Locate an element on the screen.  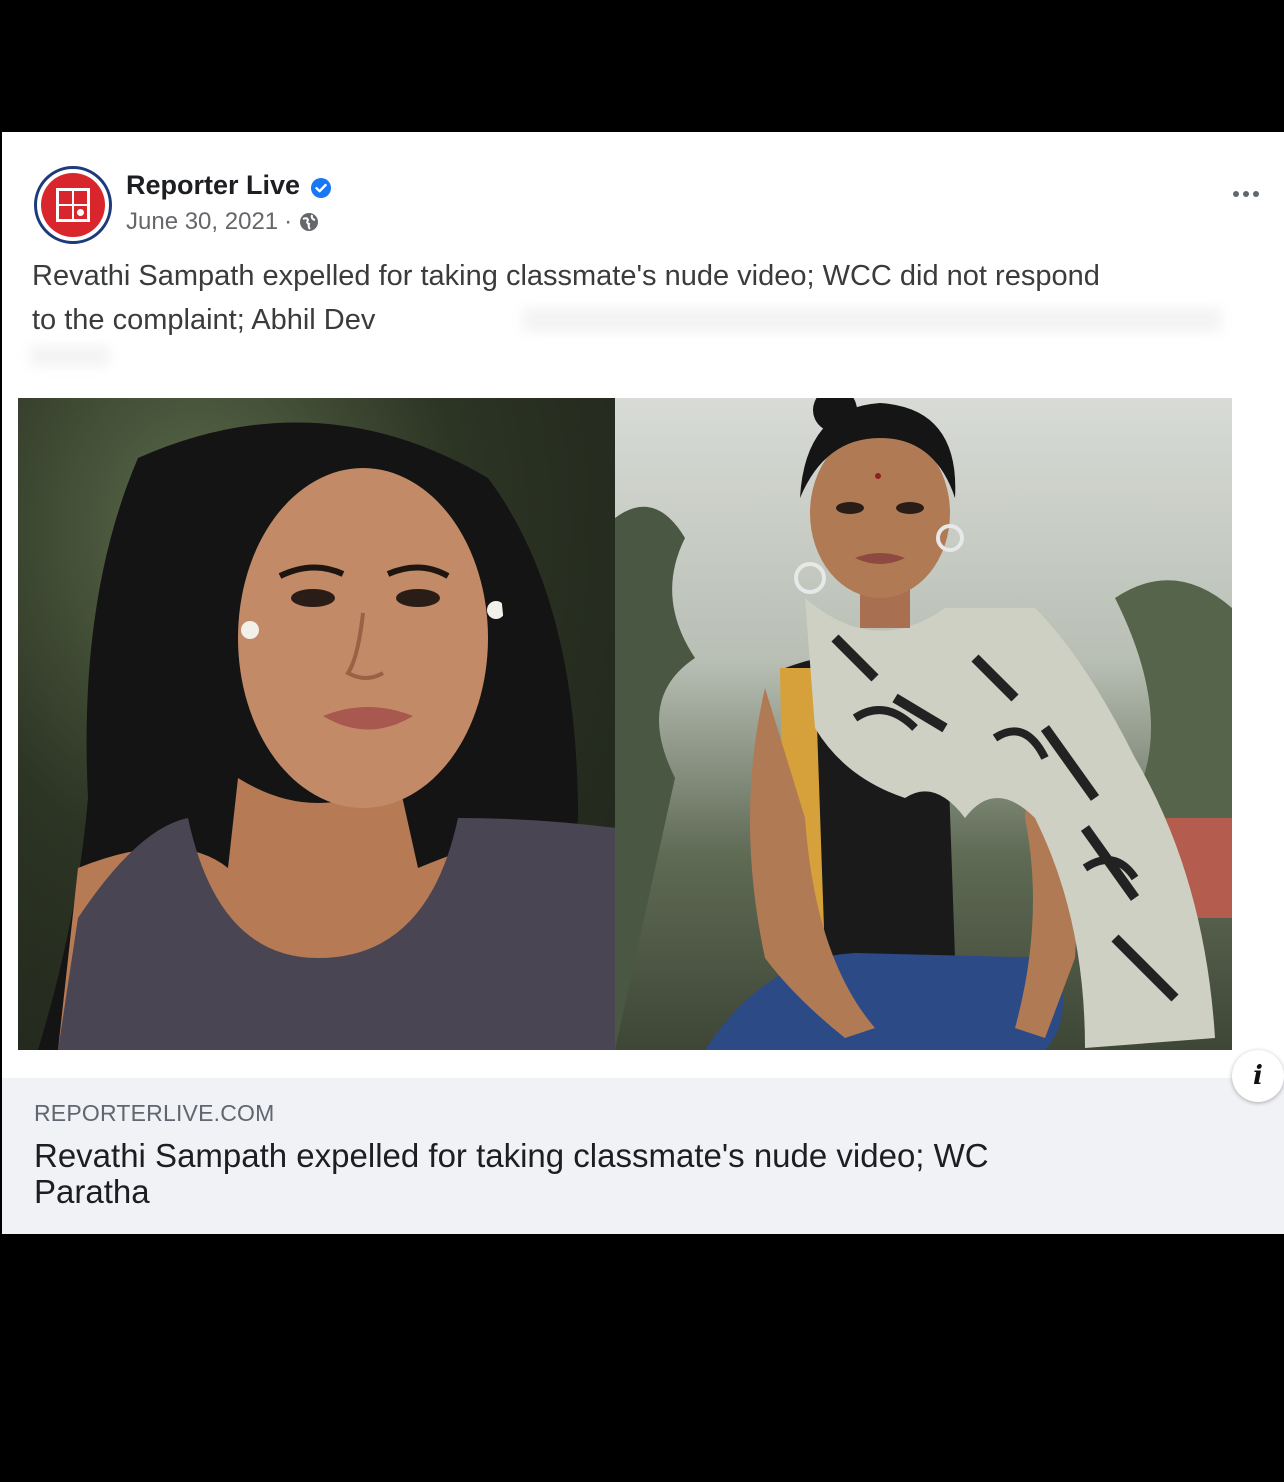
more-options-button is located at coordinates (1246, 194).